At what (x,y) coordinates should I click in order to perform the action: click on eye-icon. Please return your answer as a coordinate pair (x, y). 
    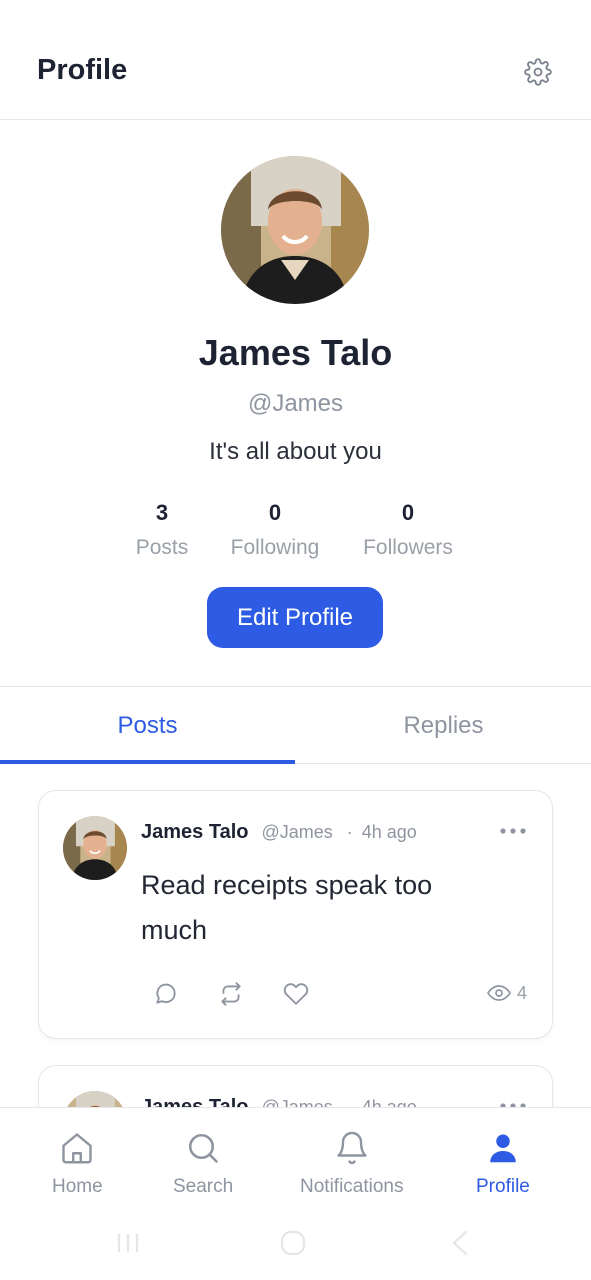
    Looking at the image, I should click on (499, 993).